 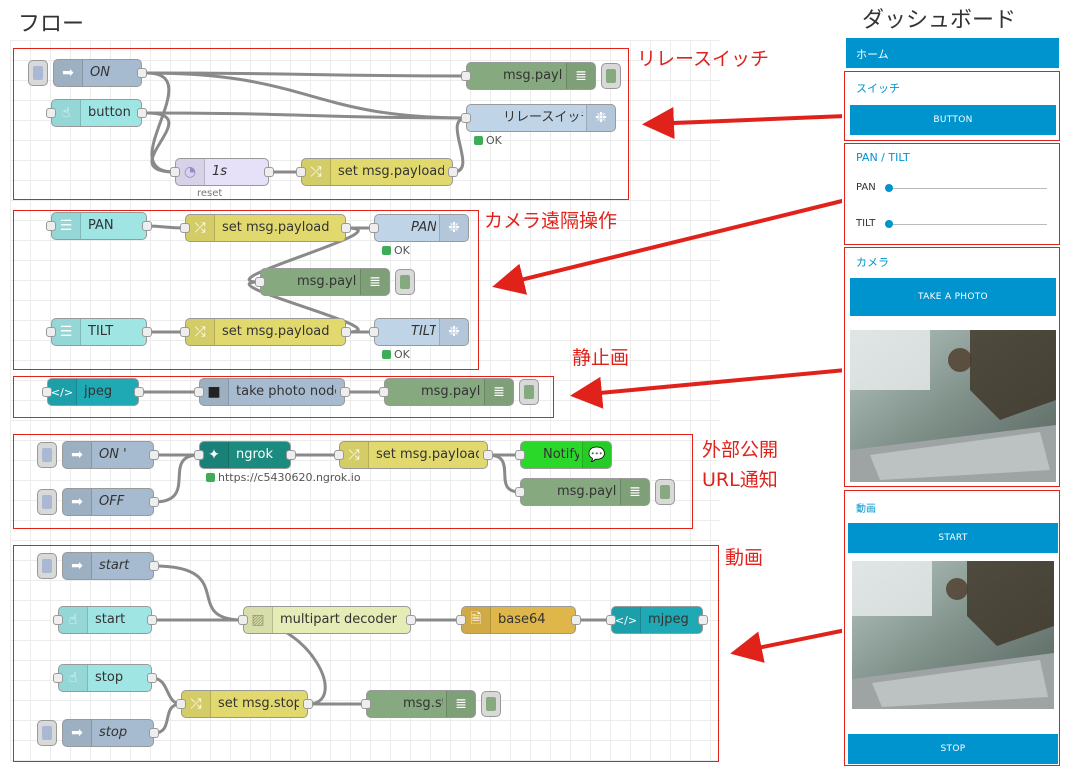 What do you see at coordinates (98, 733) in the screenshot?
I see `inject-node-stop: ➡ stop` at bounding box center [98, 733].